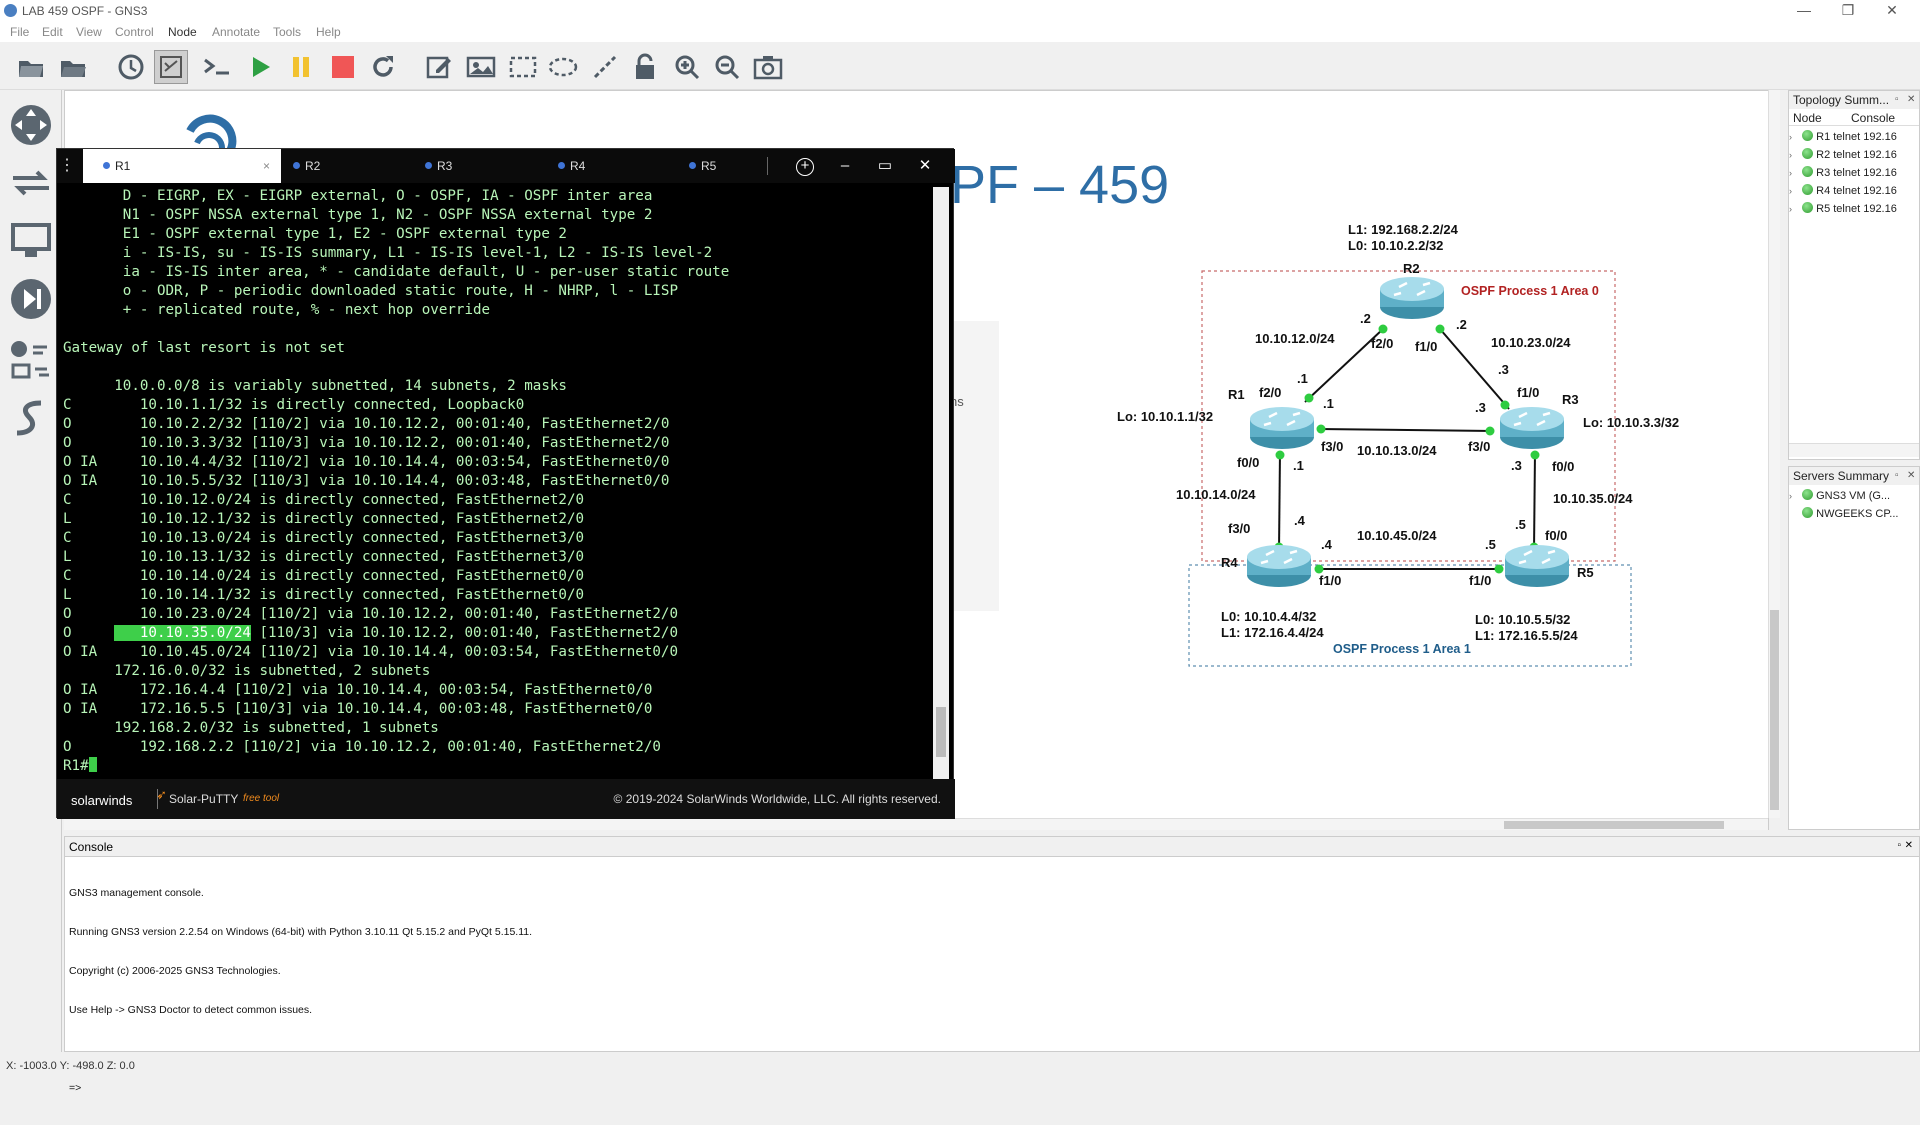 The image size is (1920, 1125). What do you see at coordinates (31, 241) in the screenshot?
I see `browse-end-devices-icon` at bounding box center [31, 241].